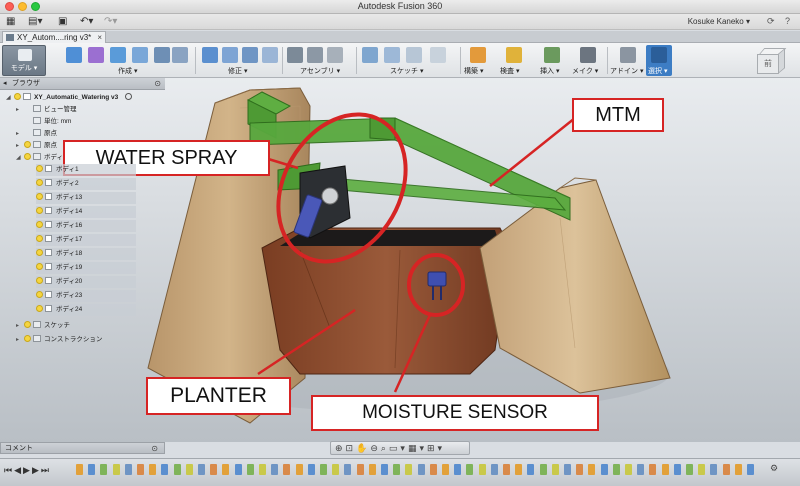  What do you see at coordinates (436, 448) in the screenshot?
I see `viewports-icon: ⊞▾` at bounding box center [436, 448].